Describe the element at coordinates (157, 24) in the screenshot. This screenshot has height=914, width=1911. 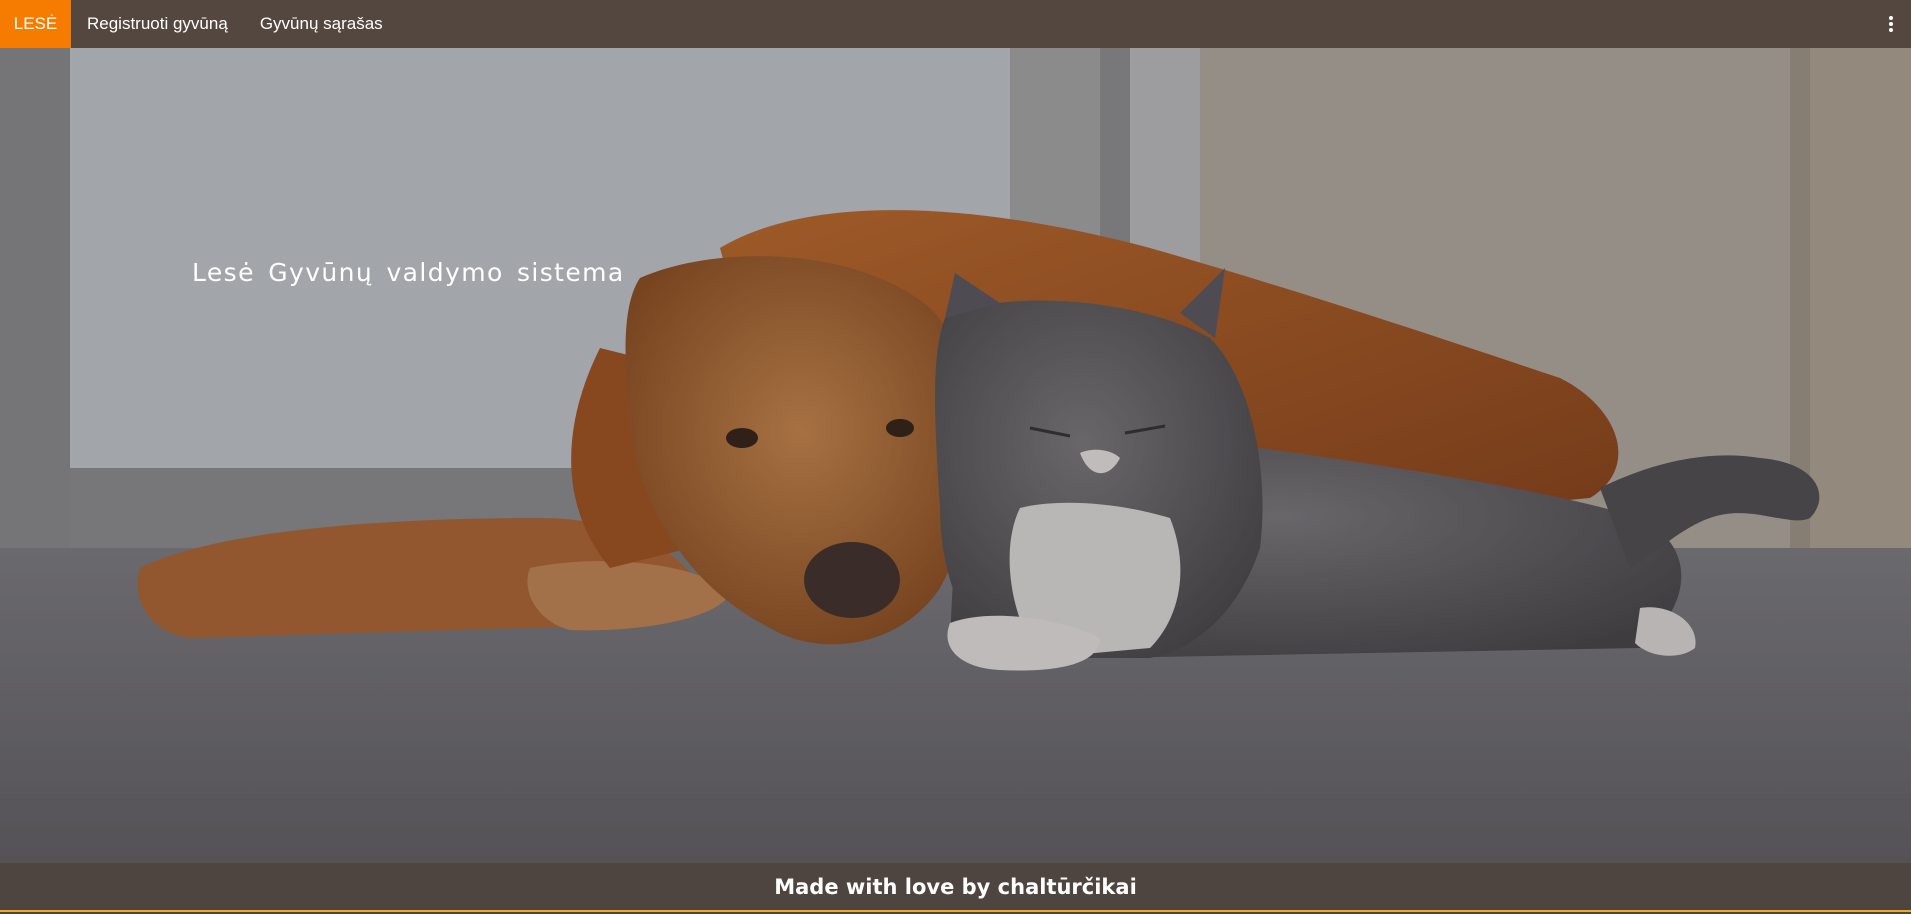
I see `nav-link-register-animal: Registruoti gyvūną` at that location.